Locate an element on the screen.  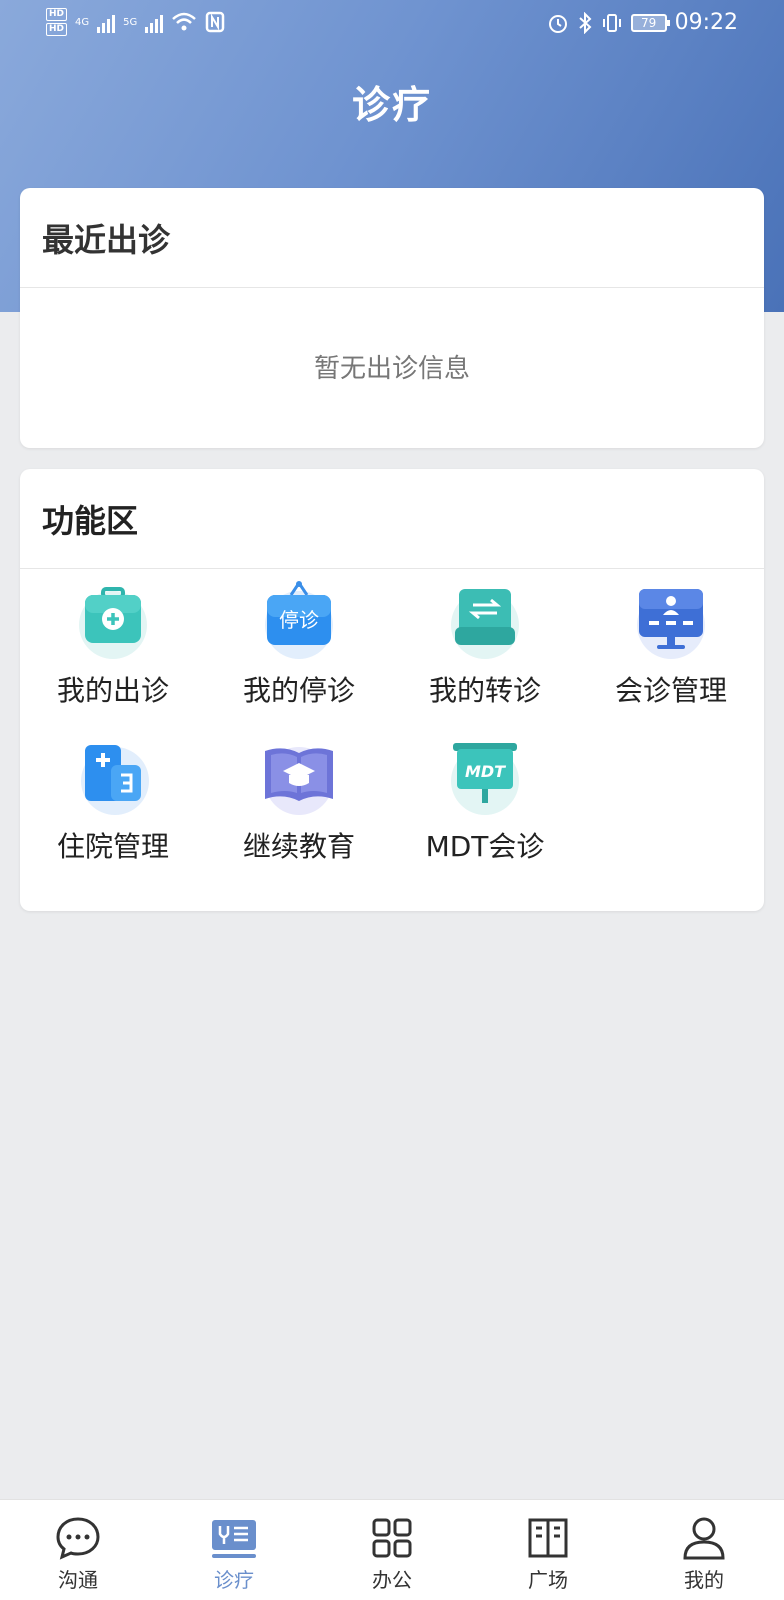
alarm-icon is located at coordinates (557, 23).